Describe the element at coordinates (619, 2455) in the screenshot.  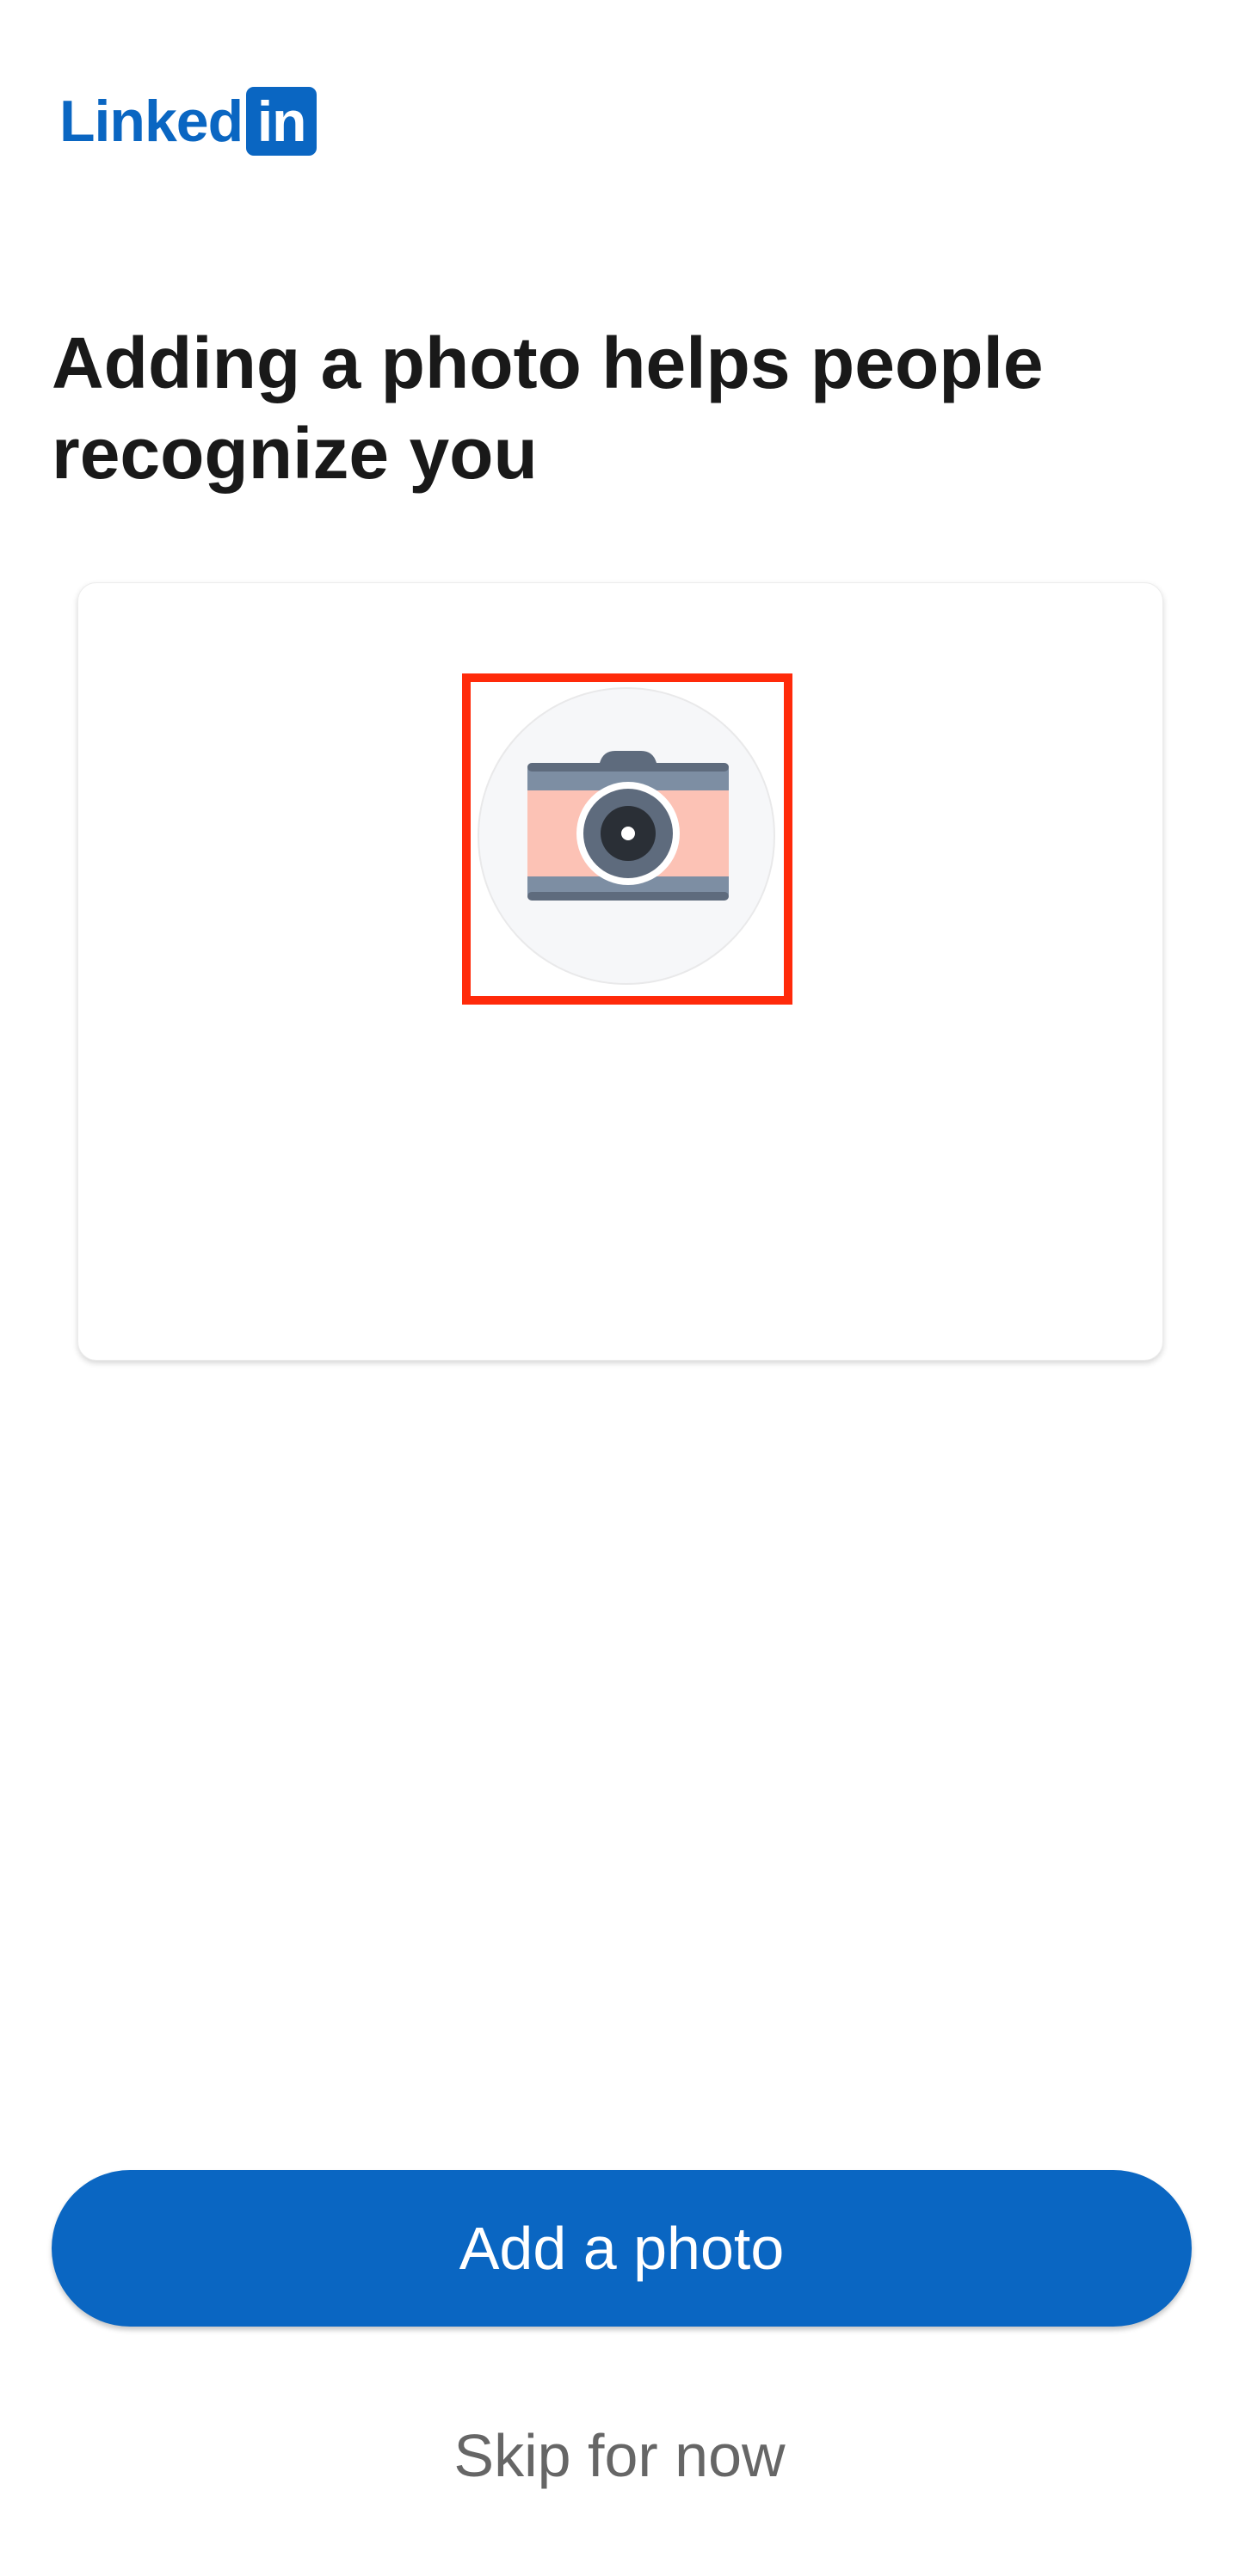
I see `skip-for-now-button: Skip for now` at that location.